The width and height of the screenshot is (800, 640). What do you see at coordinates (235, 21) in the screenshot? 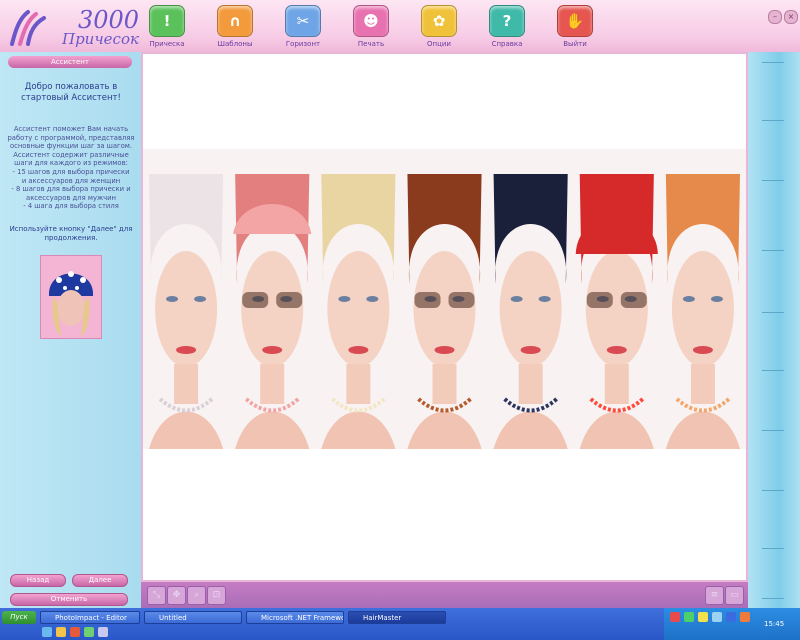
I see `magnet-icon: ∩` at bounding box center [235, 21].